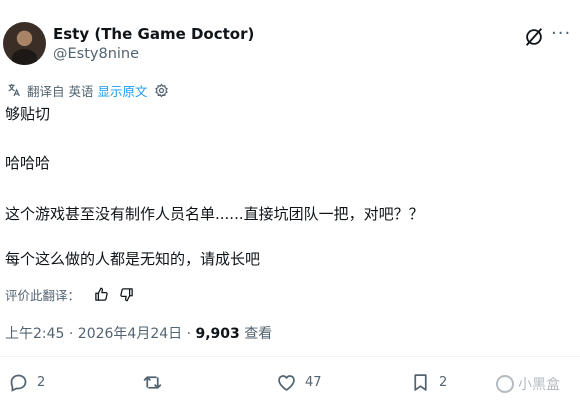  I want to click on grok-icon, so click(534, 37).